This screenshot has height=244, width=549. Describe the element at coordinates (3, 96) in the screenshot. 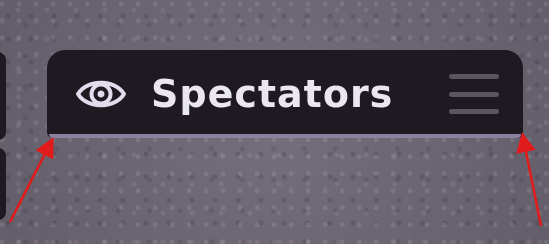

I see `adjacent-panel-top` at that location.